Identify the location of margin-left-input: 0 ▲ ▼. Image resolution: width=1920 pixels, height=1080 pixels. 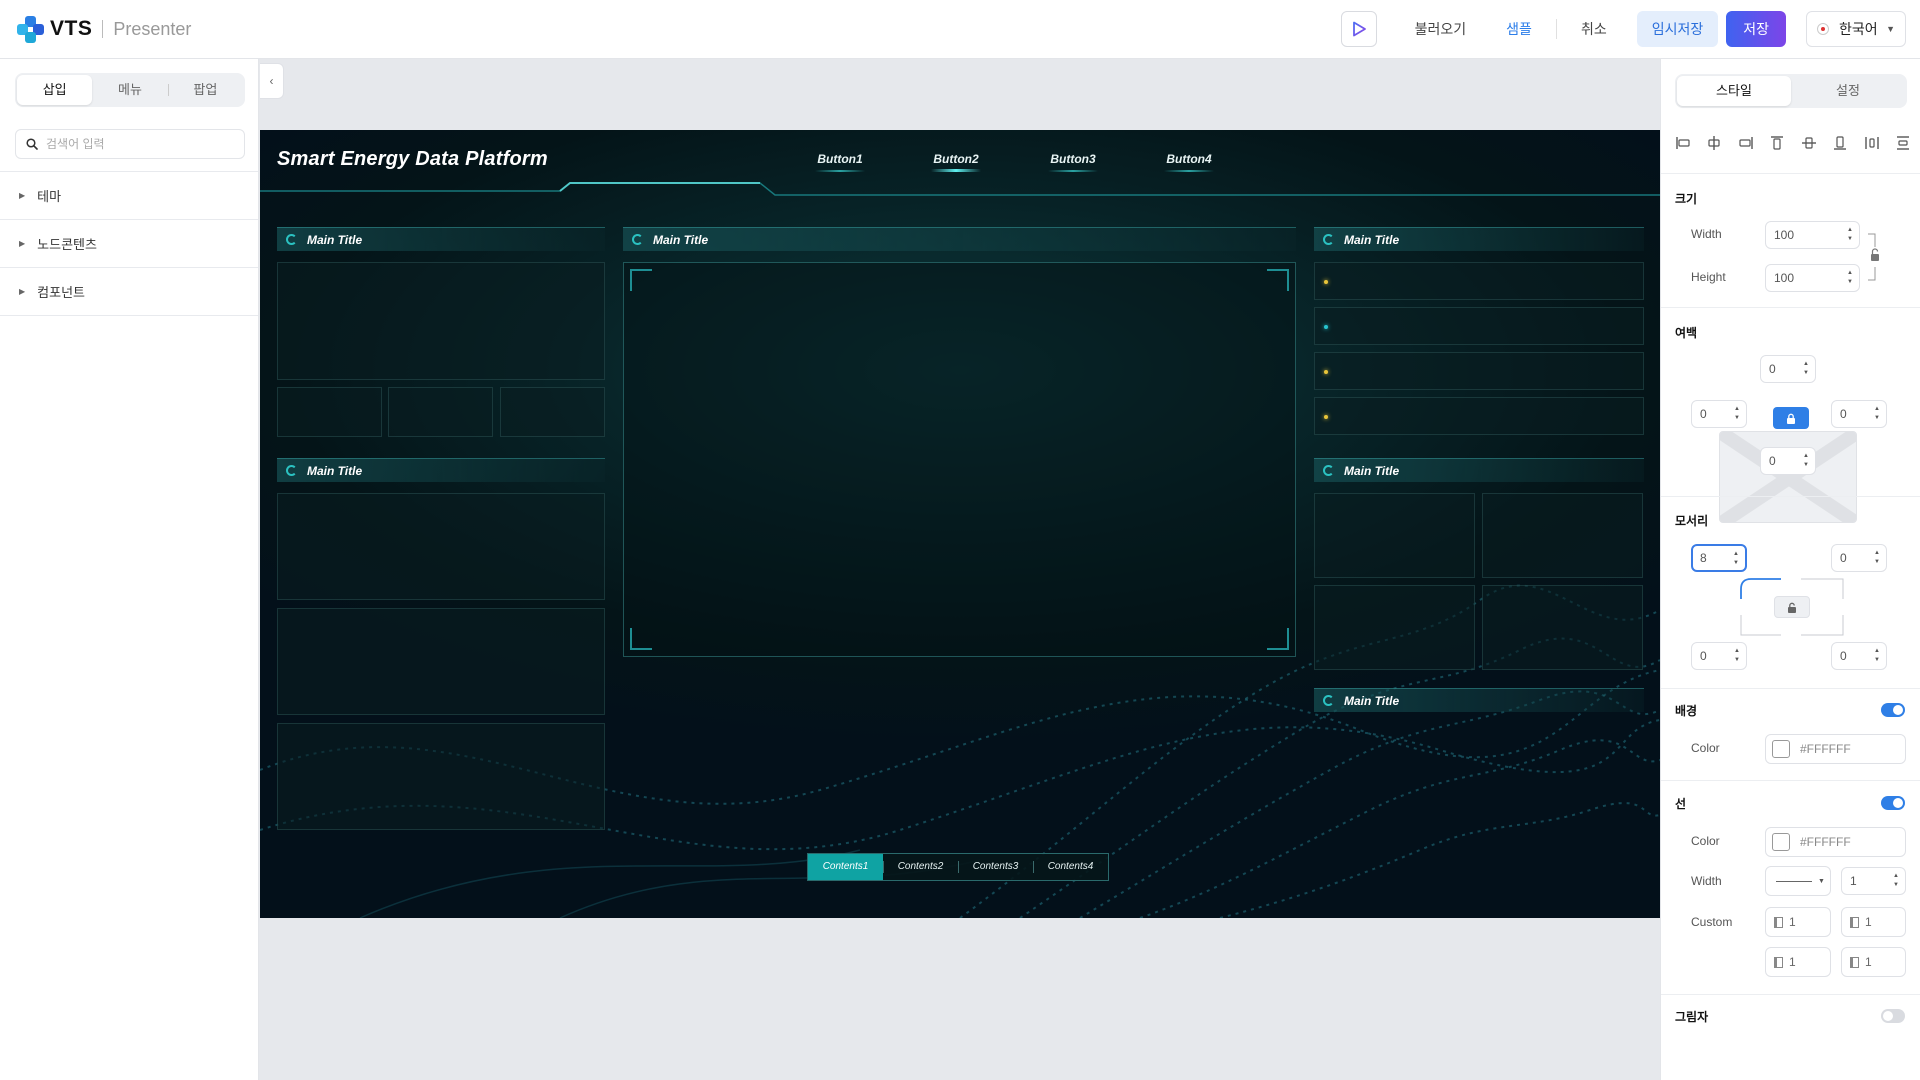
(1719, 414).